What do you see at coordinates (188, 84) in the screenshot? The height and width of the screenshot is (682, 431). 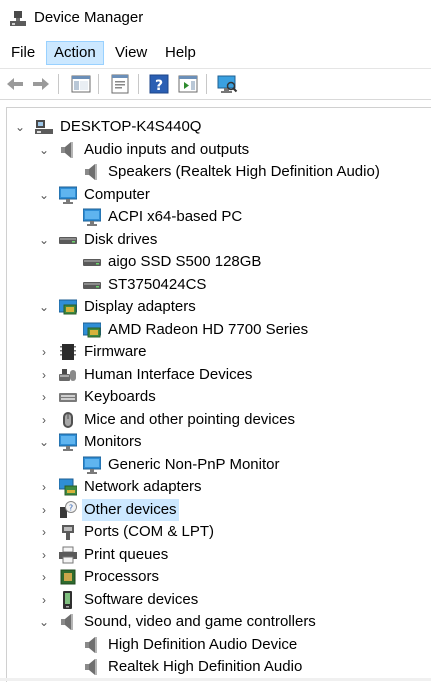 I see `action-pane-icon` at bounding box center [188, 84].